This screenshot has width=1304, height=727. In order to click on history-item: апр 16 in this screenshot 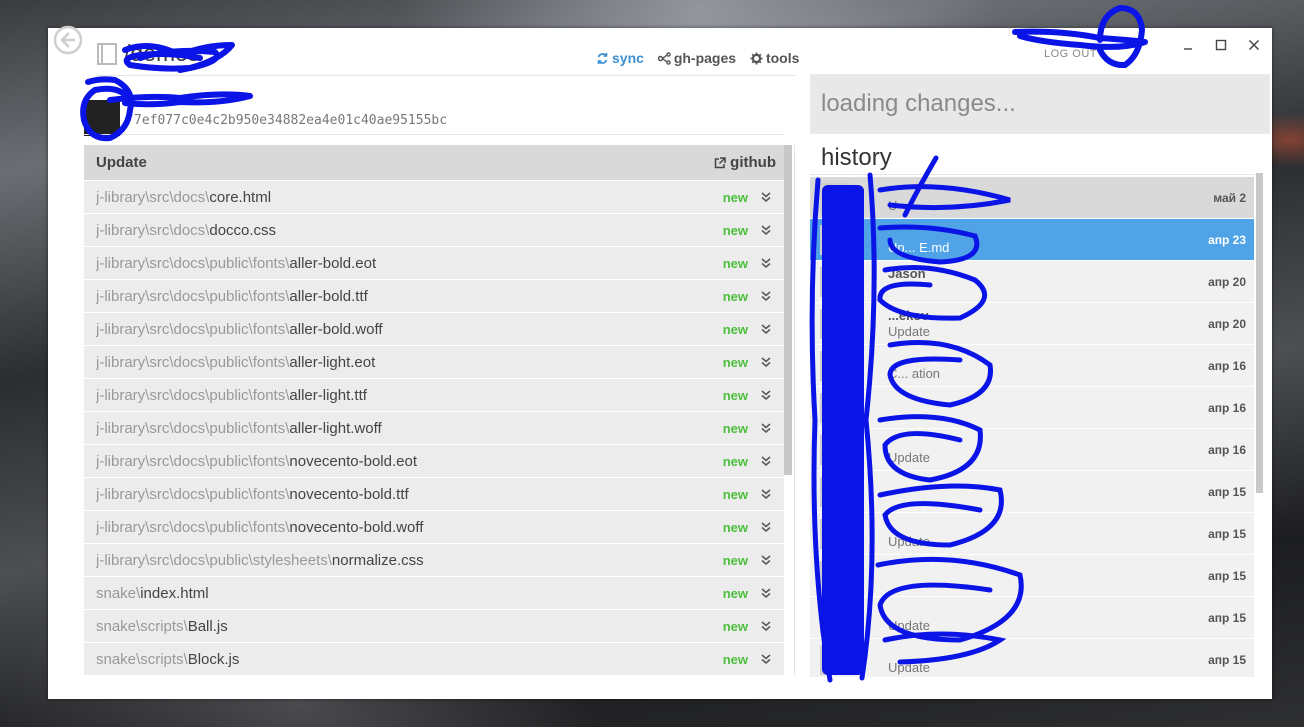, I will do `click(1032, 407)`.